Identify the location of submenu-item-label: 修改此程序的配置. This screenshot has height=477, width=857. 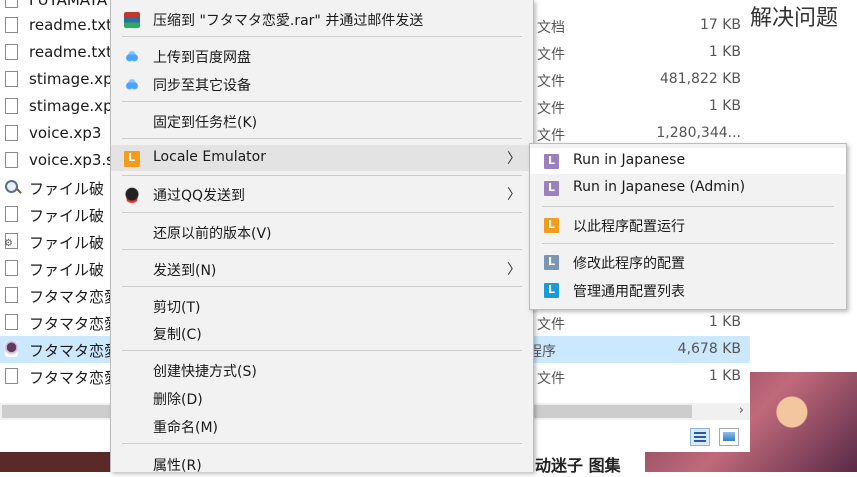
(629, 264).